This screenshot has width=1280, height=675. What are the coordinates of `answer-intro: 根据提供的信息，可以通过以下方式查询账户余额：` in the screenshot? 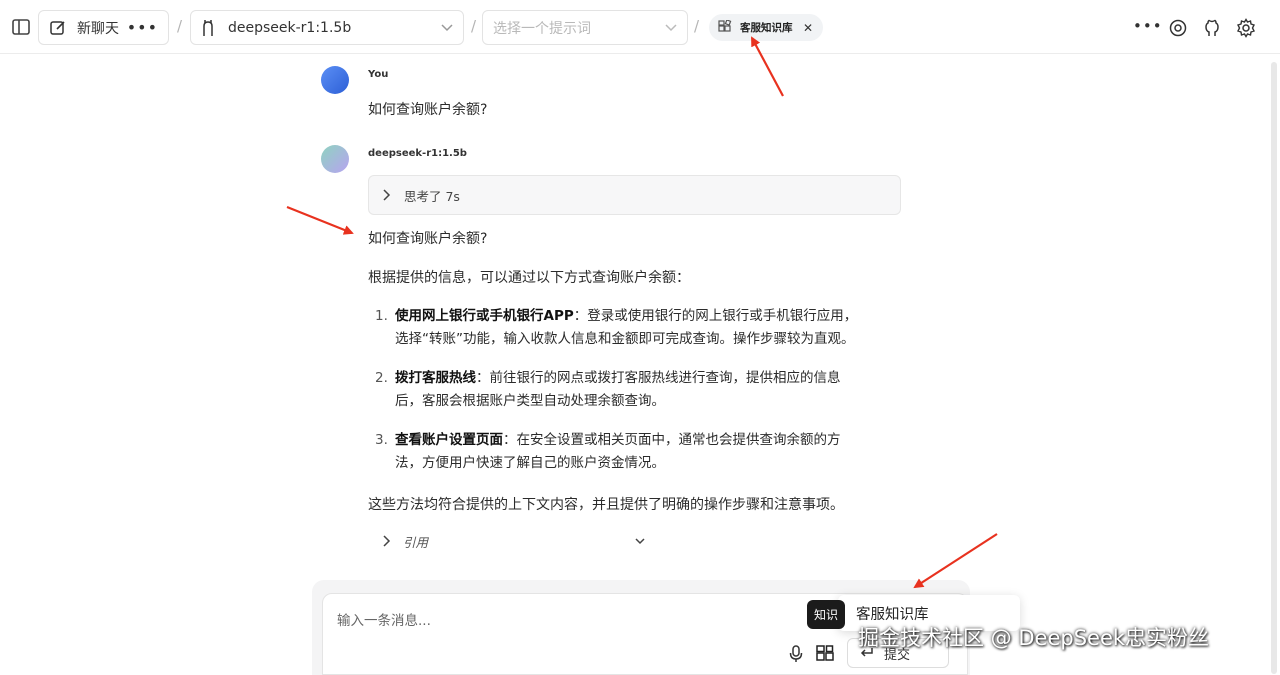 It's located at (529, 278).